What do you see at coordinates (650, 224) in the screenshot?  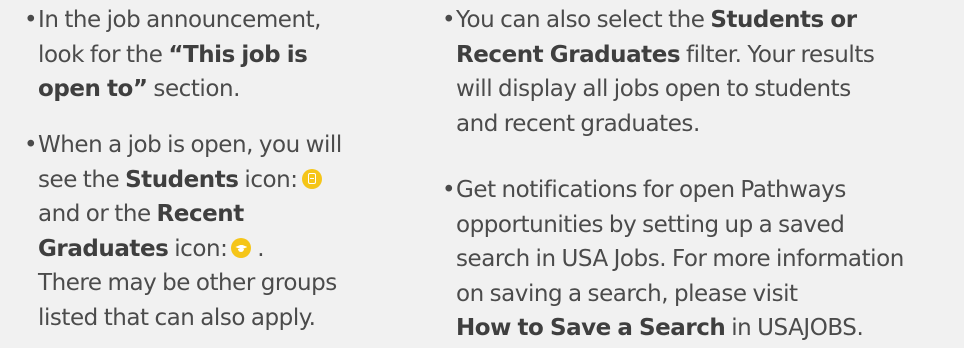 I see `item-line: opportunities by setting up a saved` at bounding box center [650, 224].